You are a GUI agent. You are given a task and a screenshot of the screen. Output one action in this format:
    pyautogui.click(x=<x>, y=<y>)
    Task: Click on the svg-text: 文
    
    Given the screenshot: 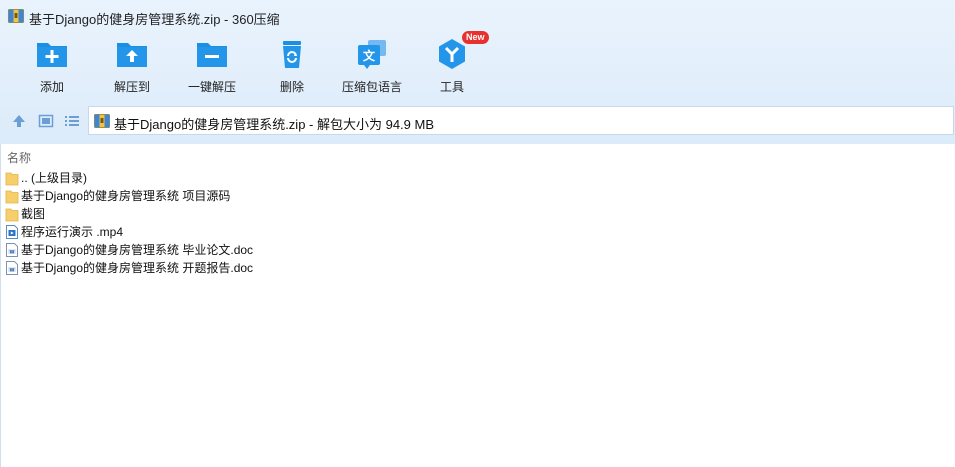 What is the action you would take?
    pyautogui.click(x=369, y=55)
    